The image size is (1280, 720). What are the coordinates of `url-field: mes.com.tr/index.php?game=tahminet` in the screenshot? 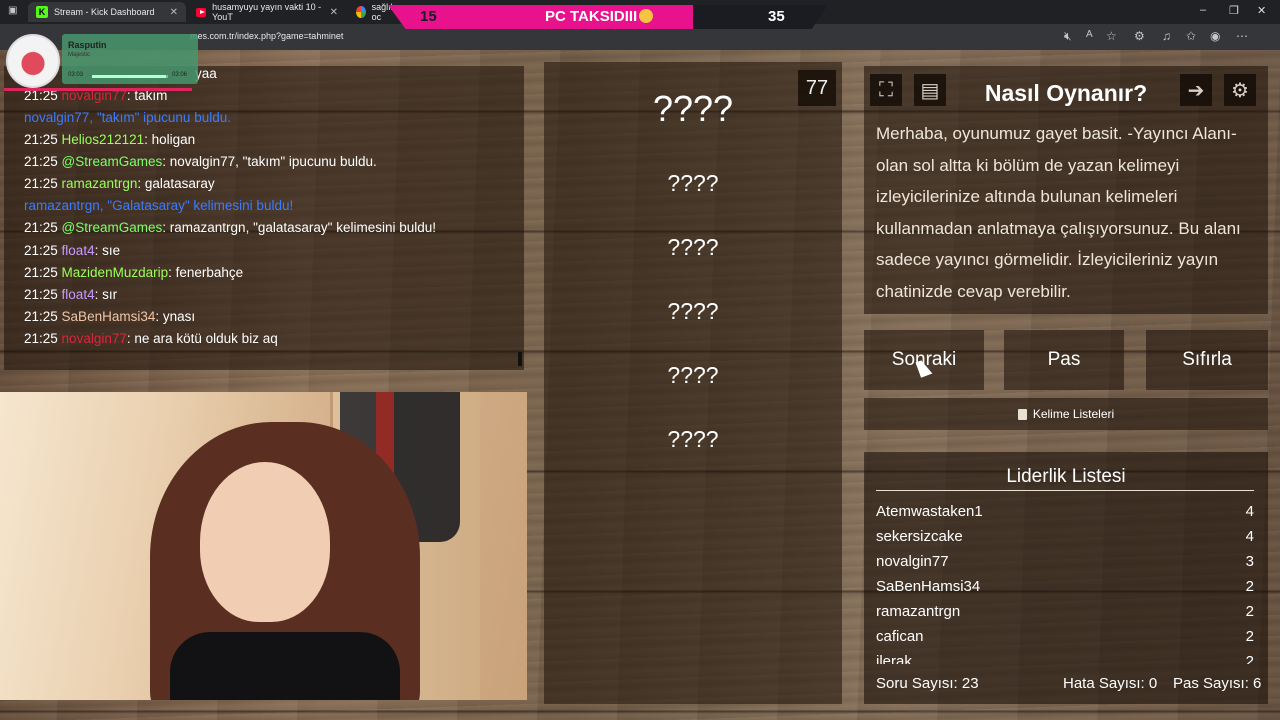 It's located at (266, 36).